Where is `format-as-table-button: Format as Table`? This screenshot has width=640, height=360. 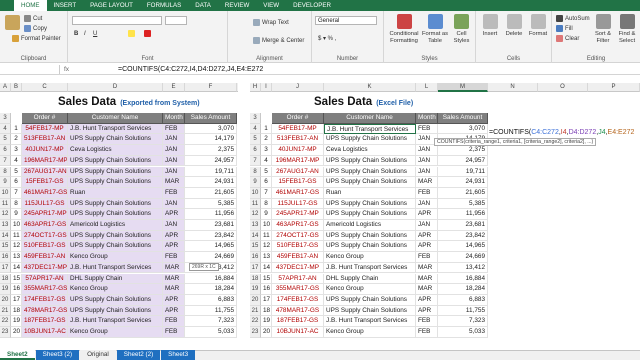 format-as-table-button: Format as Table is located at coordinates (435, 29).